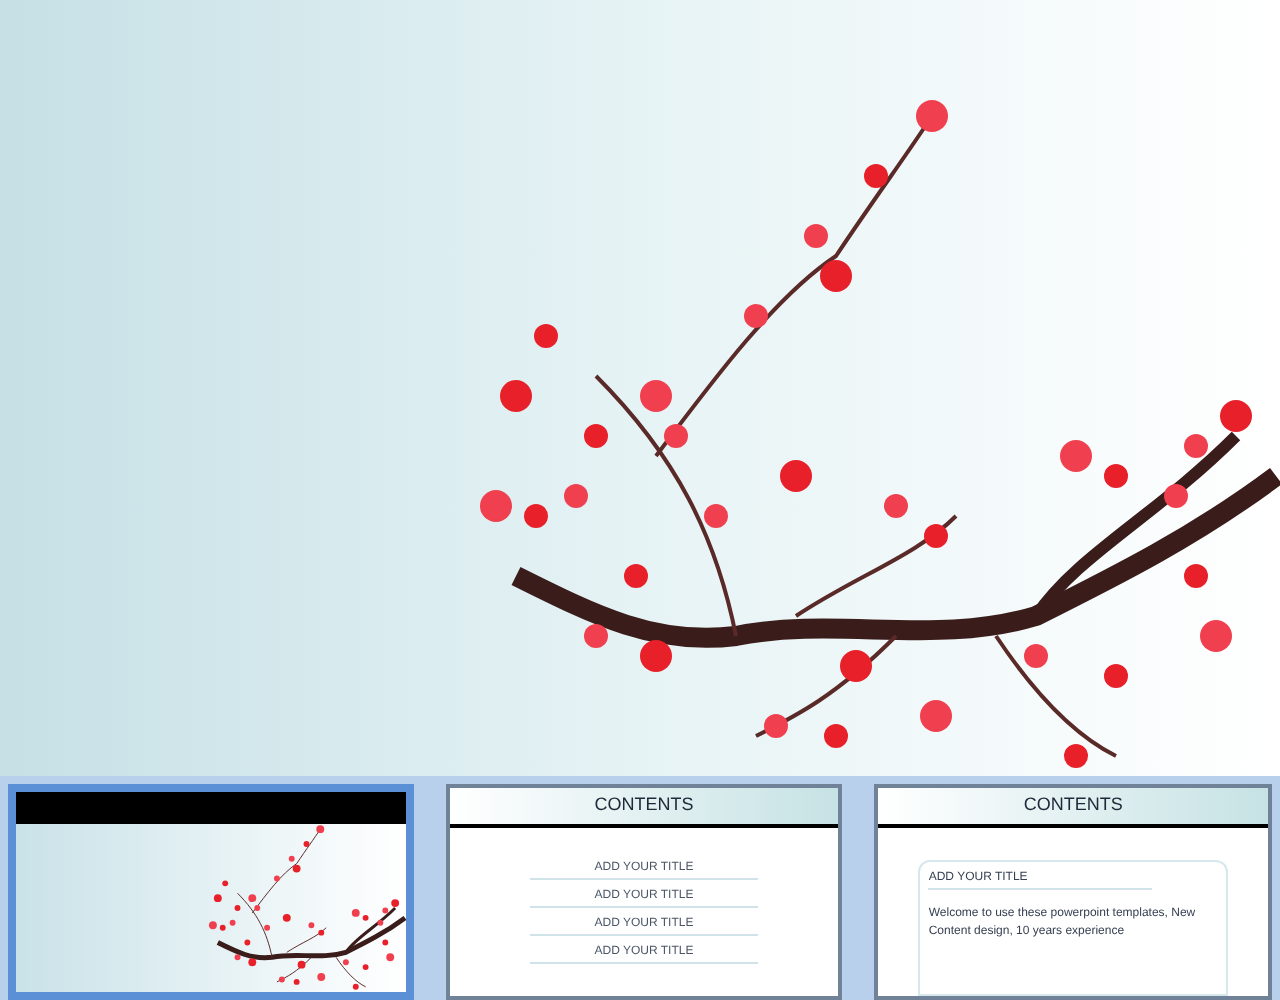 The height and width of the screenshot is (1000, 1280). I want to click on slide-thumbnail, so click(211, 892).